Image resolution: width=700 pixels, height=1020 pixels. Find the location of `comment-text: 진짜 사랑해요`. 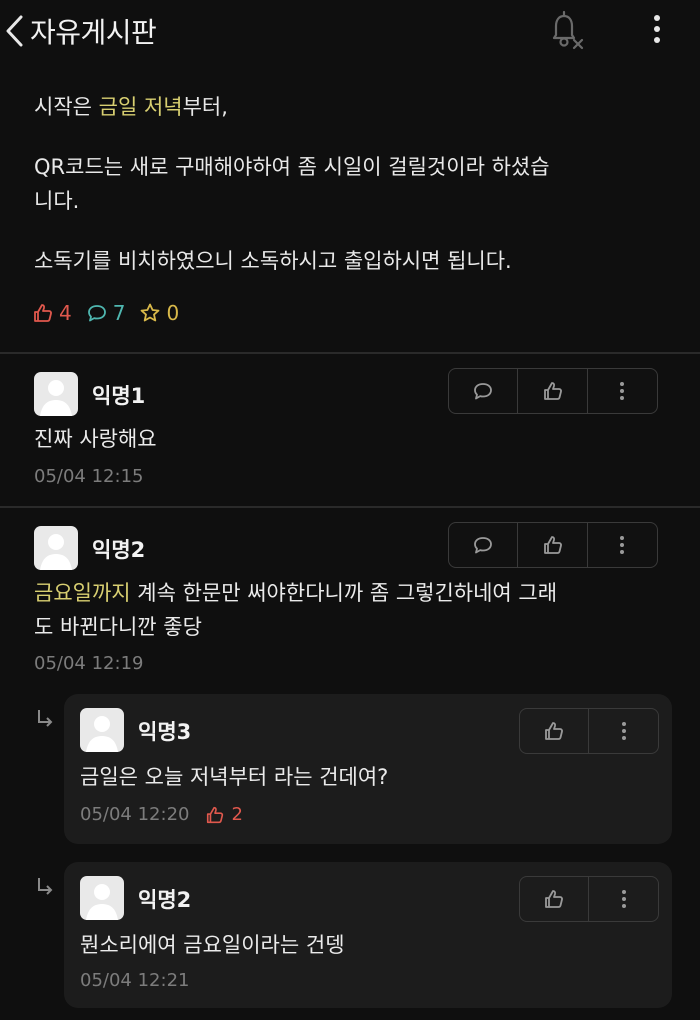

comment-text: 진짜 사랑해요 is located at coordinates (95, 439).